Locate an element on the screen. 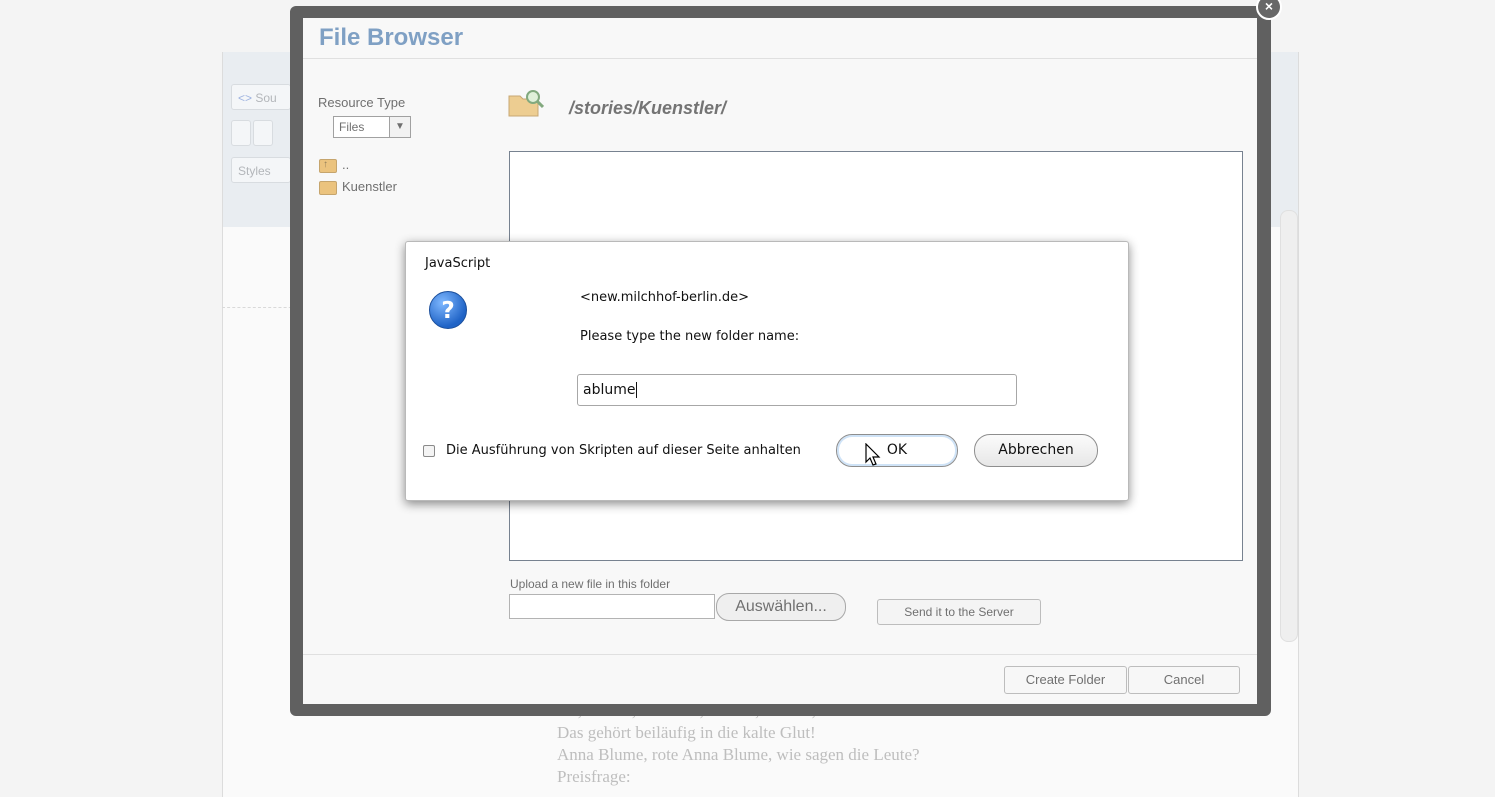 Image resolution: width=1495 pixels, height=797 pixels. ok-button: OK is located at coordinates (897, 450).